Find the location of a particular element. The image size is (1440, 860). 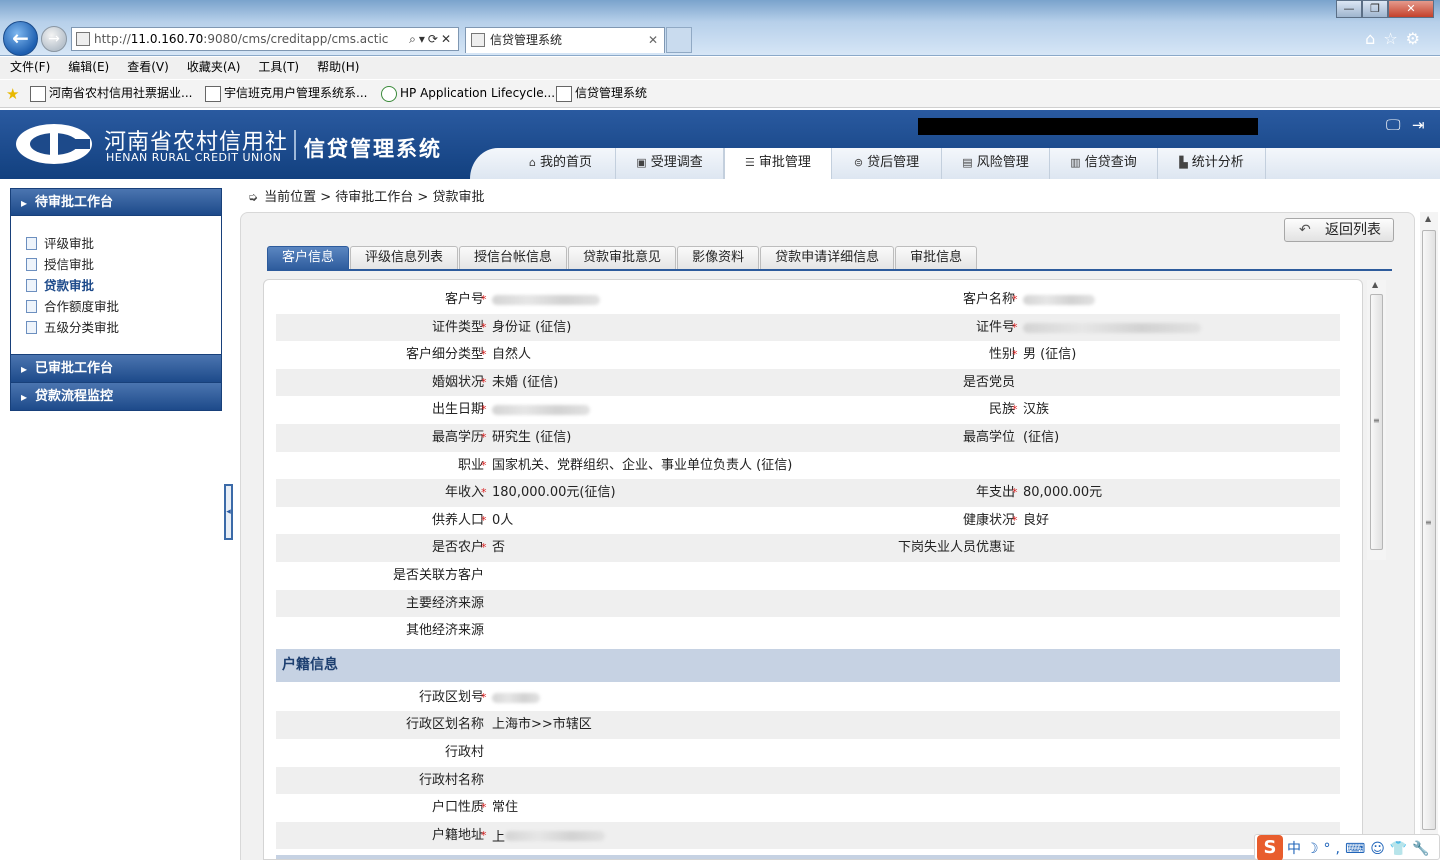

field-label: 最高学位 is located at coordinates (988, 437).